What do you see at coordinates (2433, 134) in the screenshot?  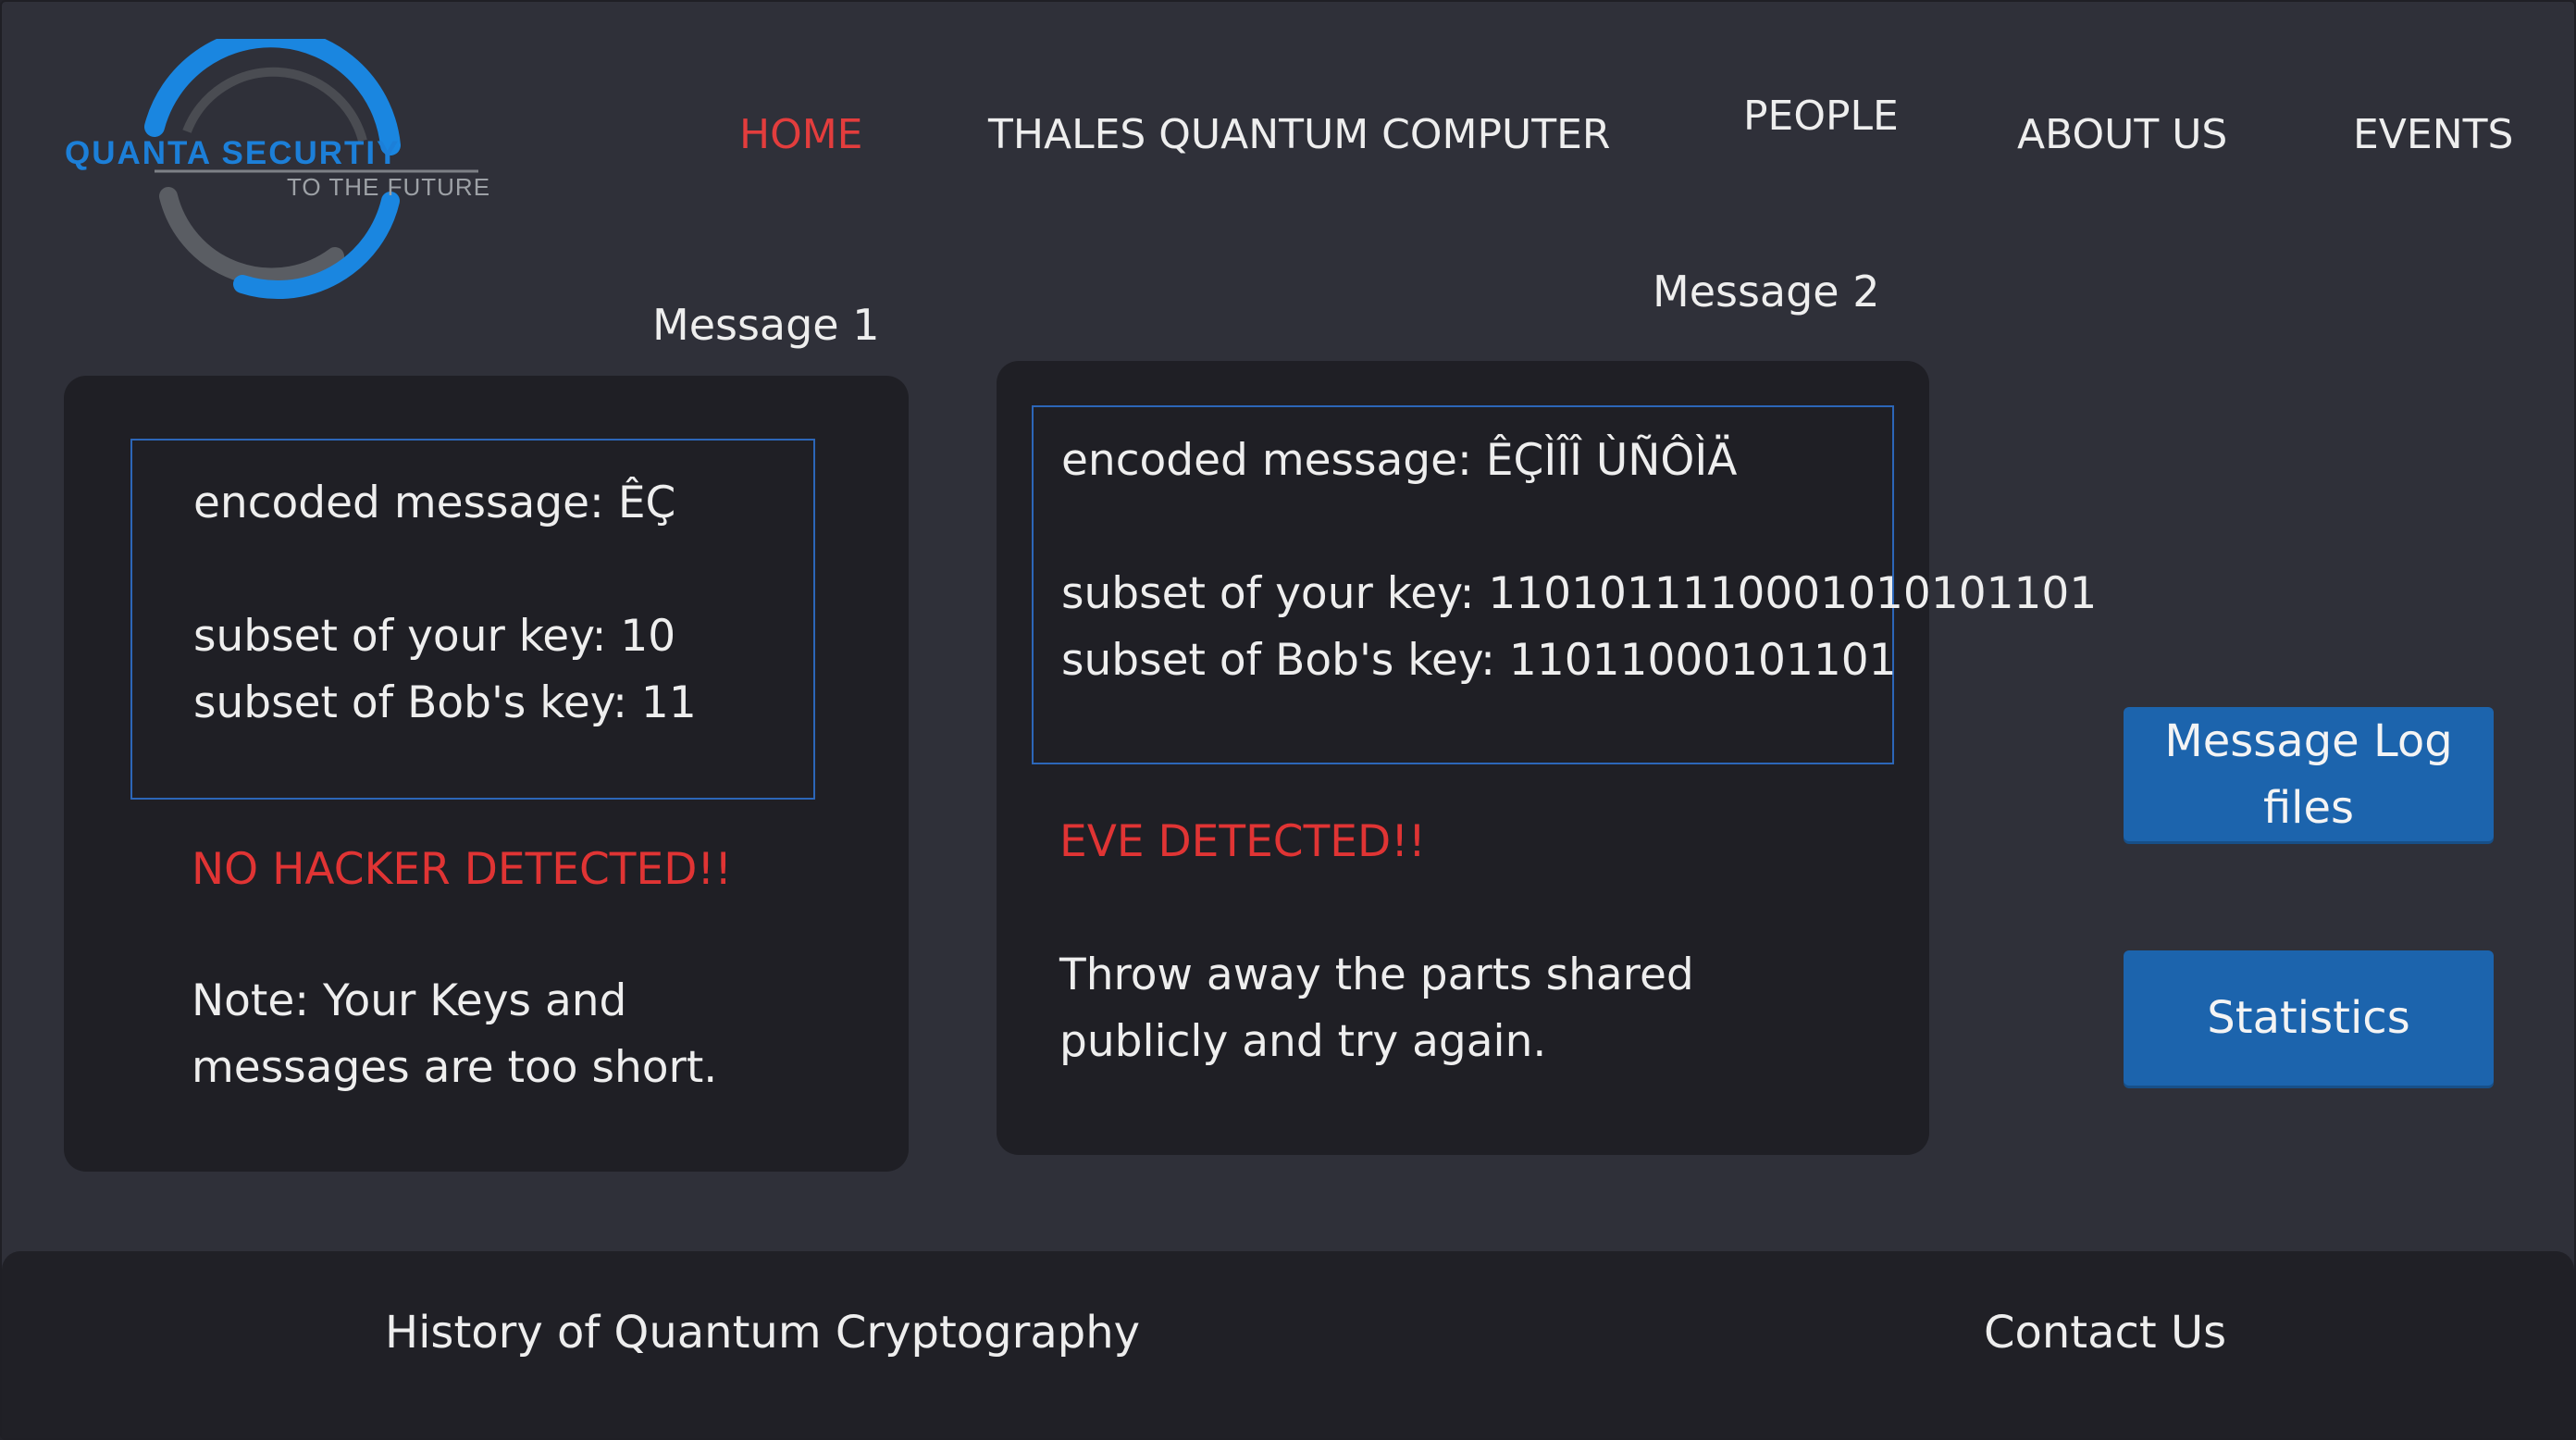 I see `nav-events: EVENTS` at bounding box center [2433, 134].